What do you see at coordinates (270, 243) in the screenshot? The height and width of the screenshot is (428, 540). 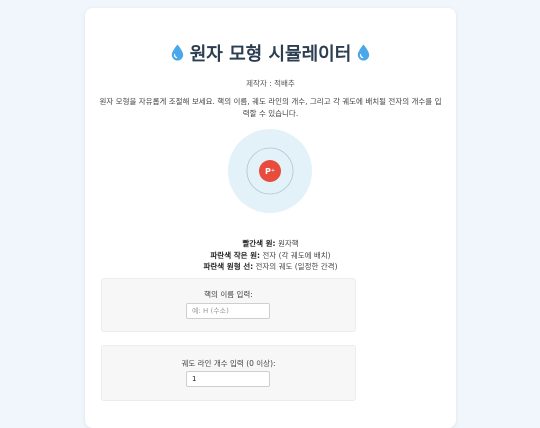 I see `legend-item-nucleus: 빨간색 원: 원자핵` at bounding box center [270, 243].